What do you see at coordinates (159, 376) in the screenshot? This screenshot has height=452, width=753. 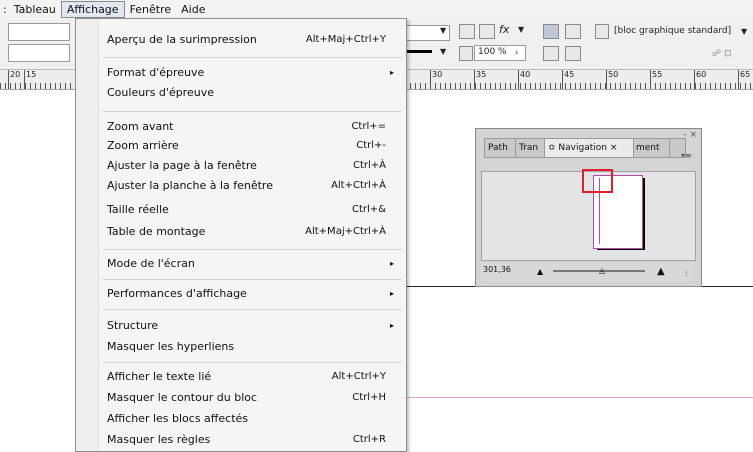 I see `menu-item-label: Afficher le texte lié` at bounding box center [159, 376].